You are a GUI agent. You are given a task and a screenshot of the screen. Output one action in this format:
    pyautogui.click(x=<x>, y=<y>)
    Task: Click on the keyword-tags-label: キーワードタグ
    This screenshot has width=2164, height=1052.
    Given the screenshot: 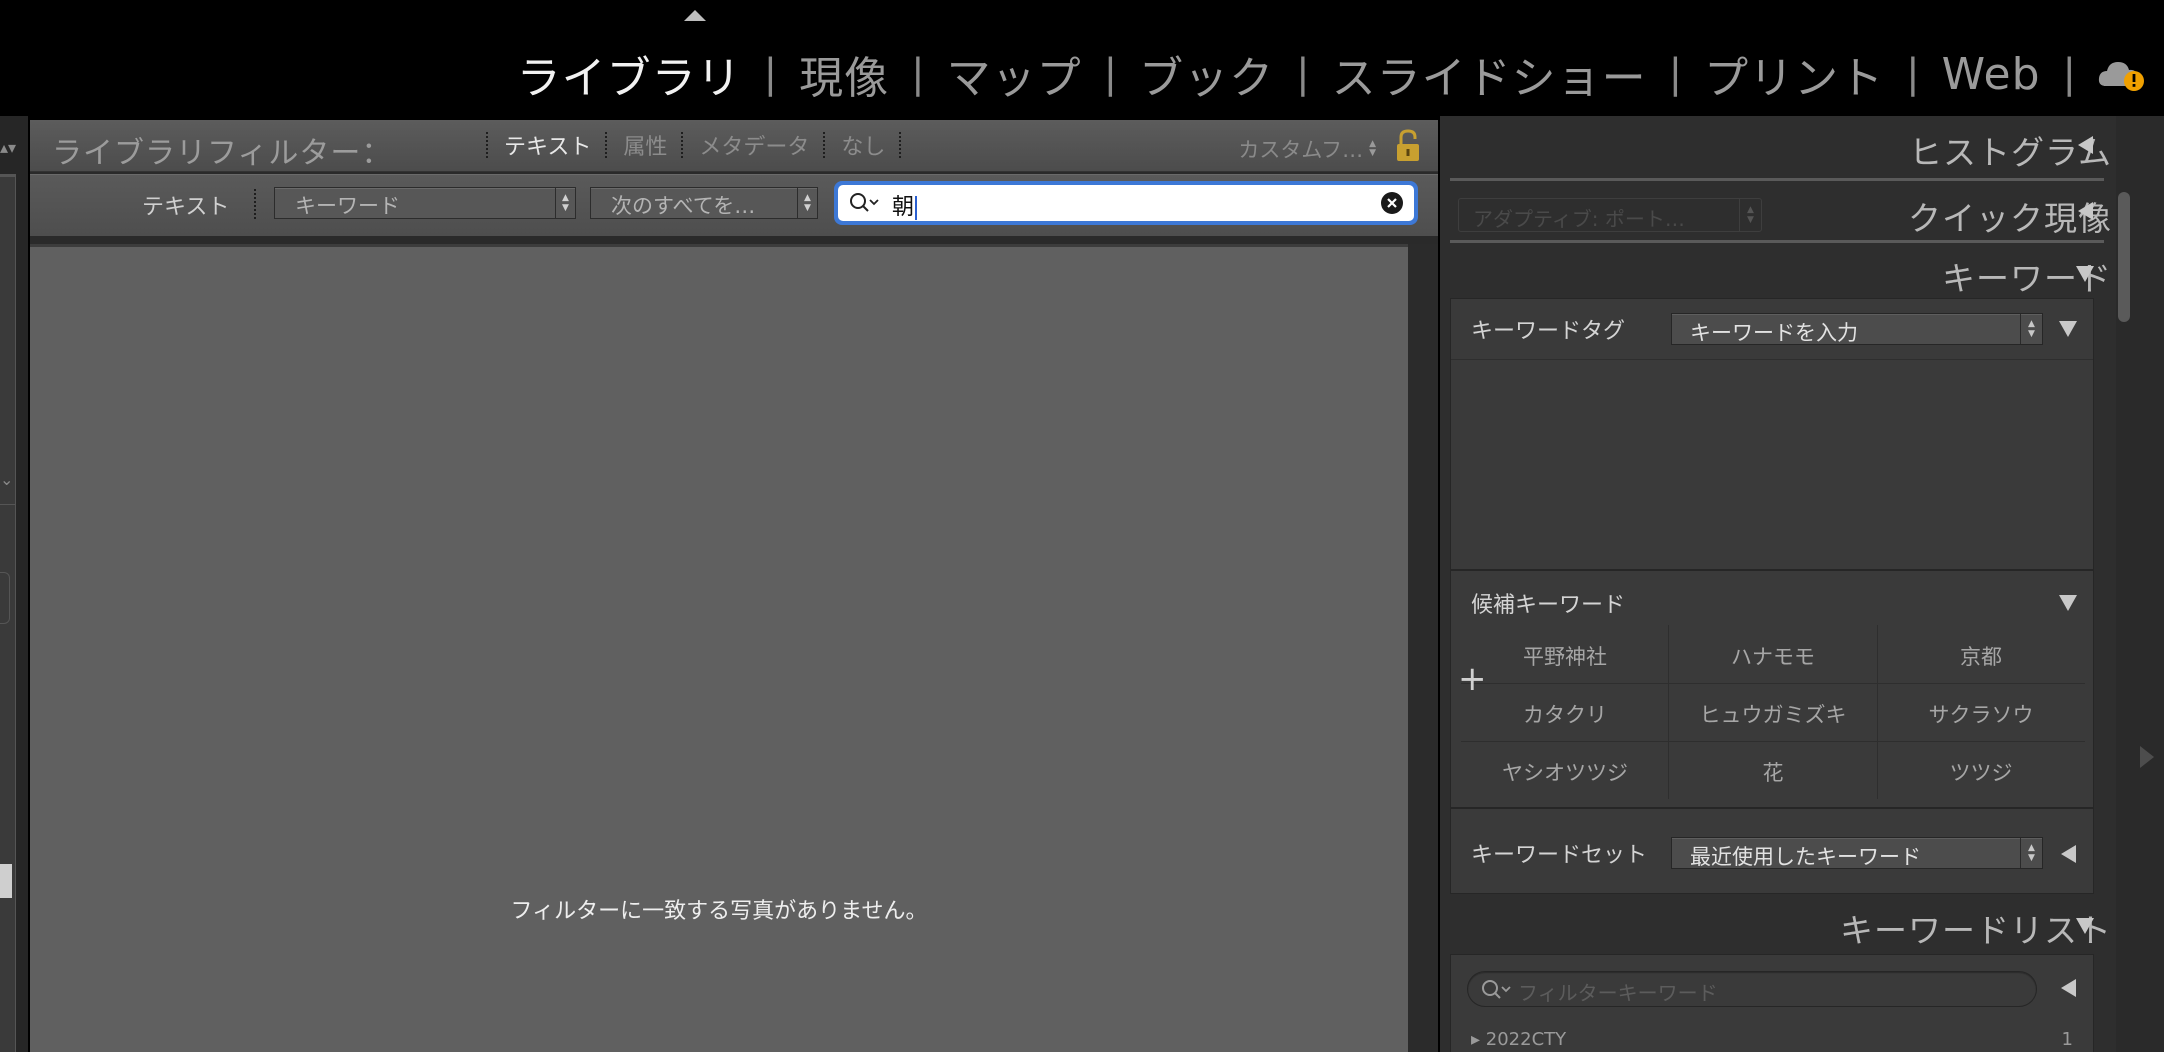 What is the action you would take?
    pyautogui.click(x=1548, y=331)
    